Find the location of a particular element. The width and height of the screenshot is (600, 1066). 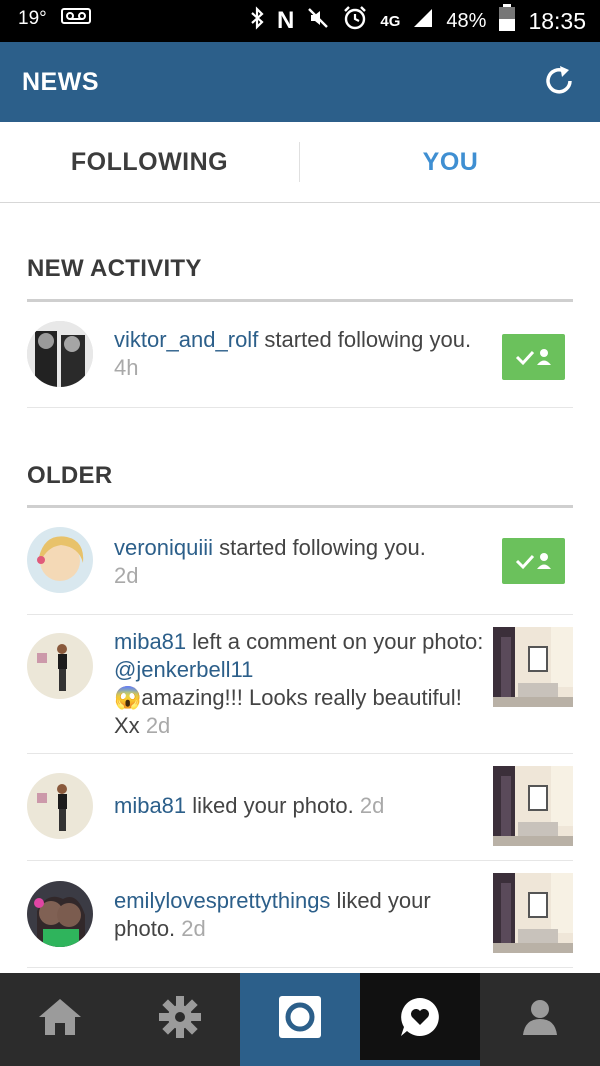

mute-icon is located at coordinates (318, 21).